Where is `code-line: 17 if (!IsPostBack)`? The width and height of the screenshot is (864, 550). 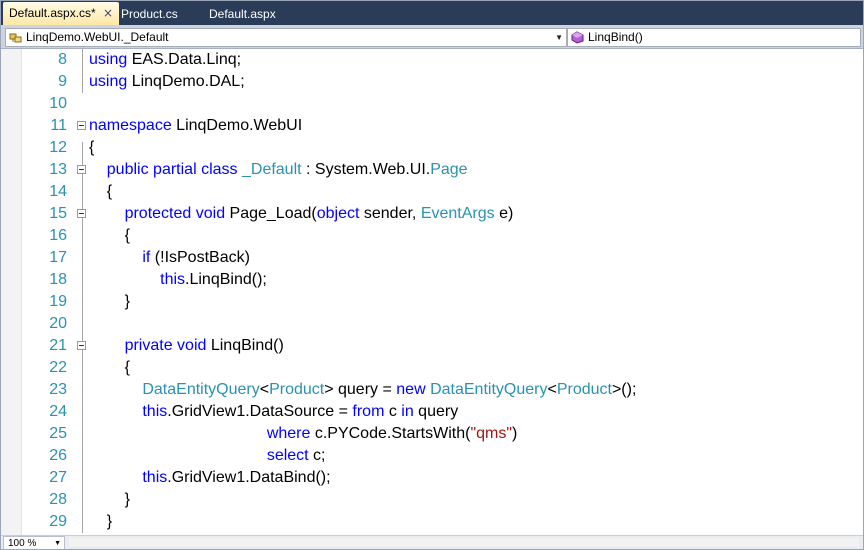
code-line: 17 if (!IsPostBack) is located at coordinates (432, 258).